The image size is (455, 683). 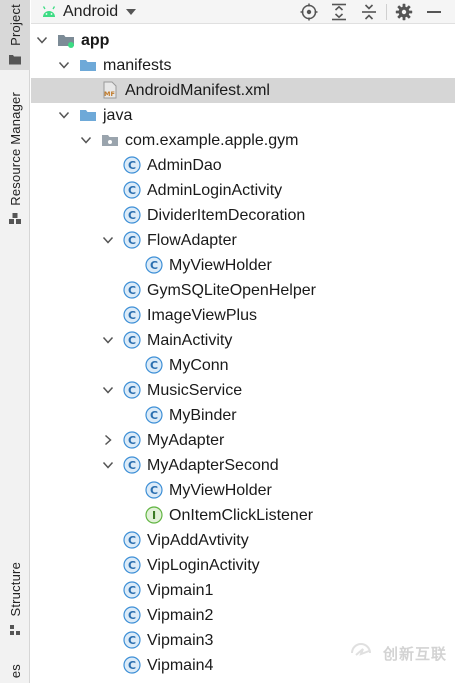 I want to click on tree-row-label: java, so click(x=118, y=115).